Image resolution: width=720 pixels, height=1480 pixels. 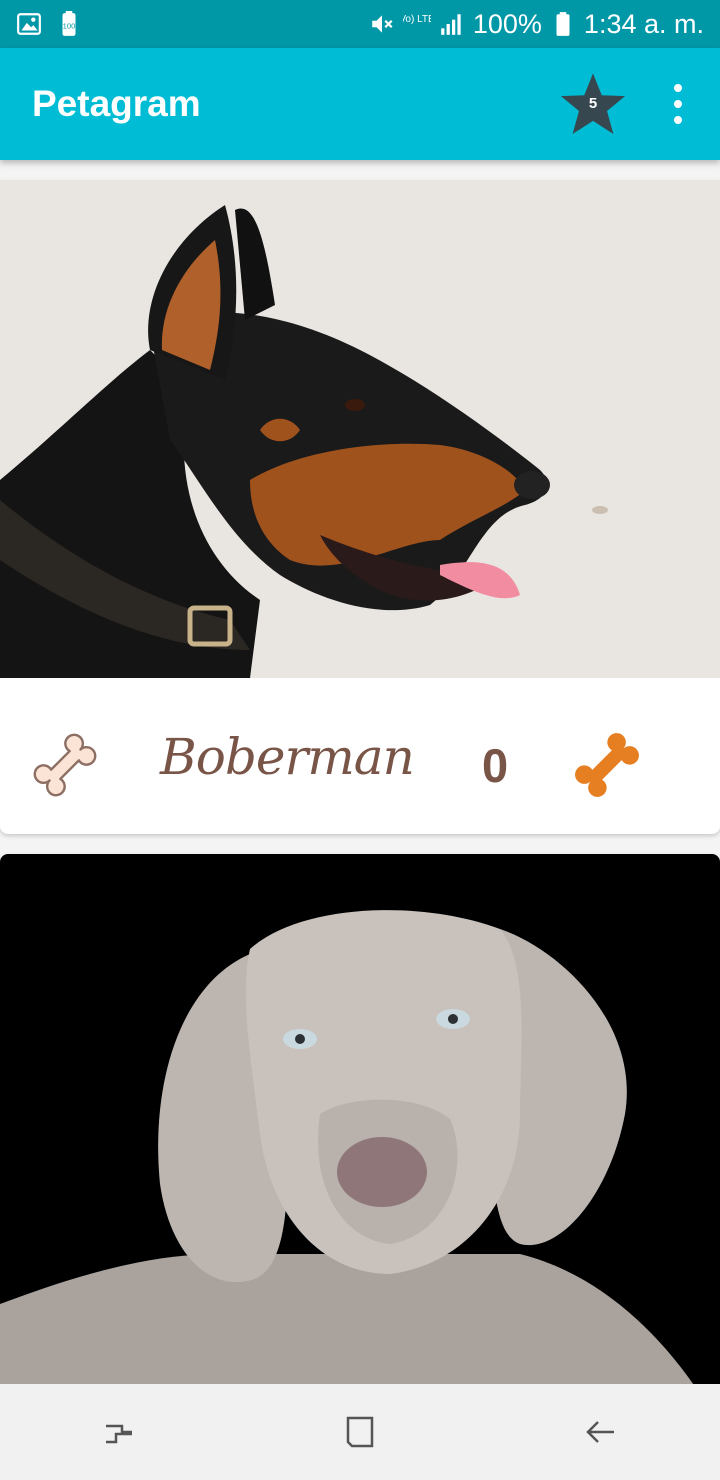 I want to click on navigation-bar, so click(x=360, y=1432).